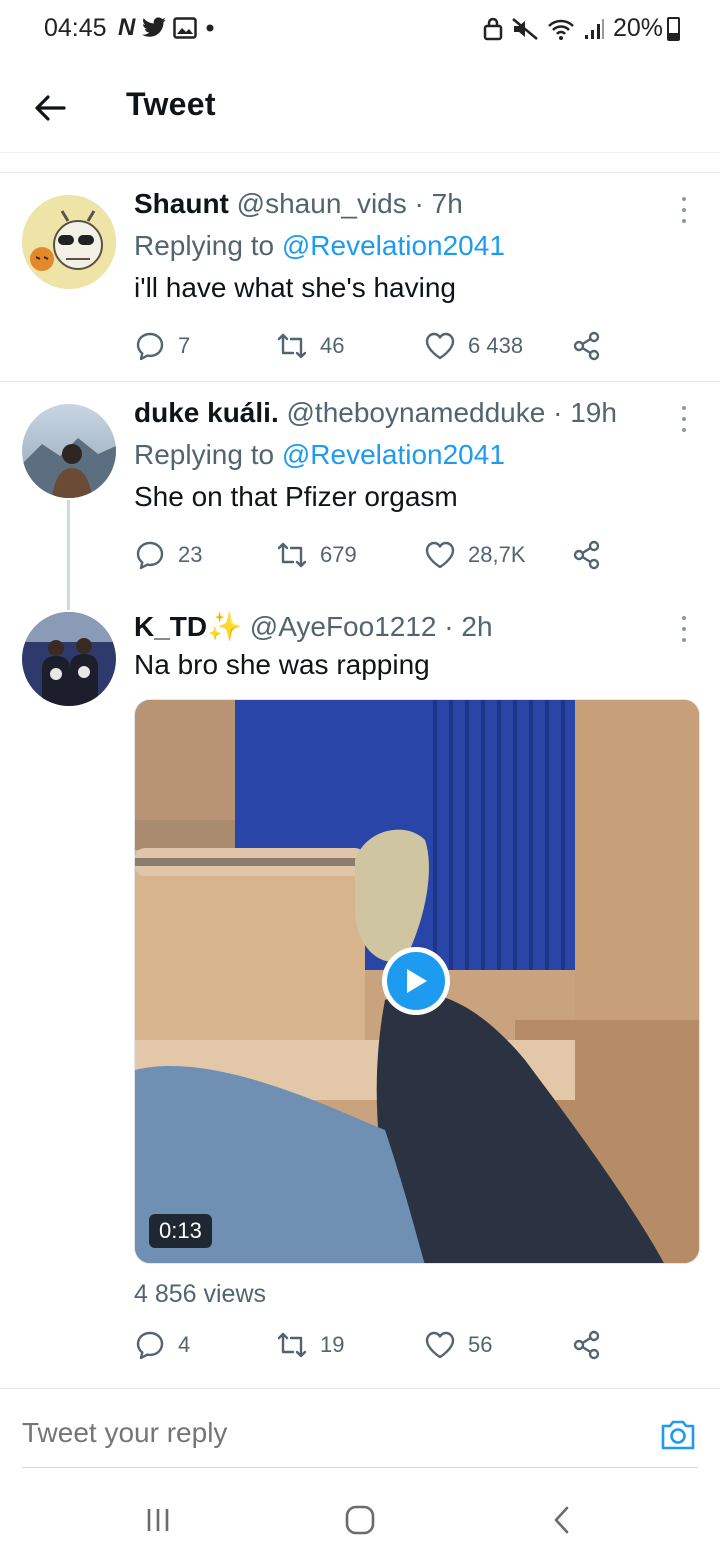  What do you see at coordinates (75, 28) in the screenshot?
I see `status-time: 04:45` at bounding box center [75, 28].